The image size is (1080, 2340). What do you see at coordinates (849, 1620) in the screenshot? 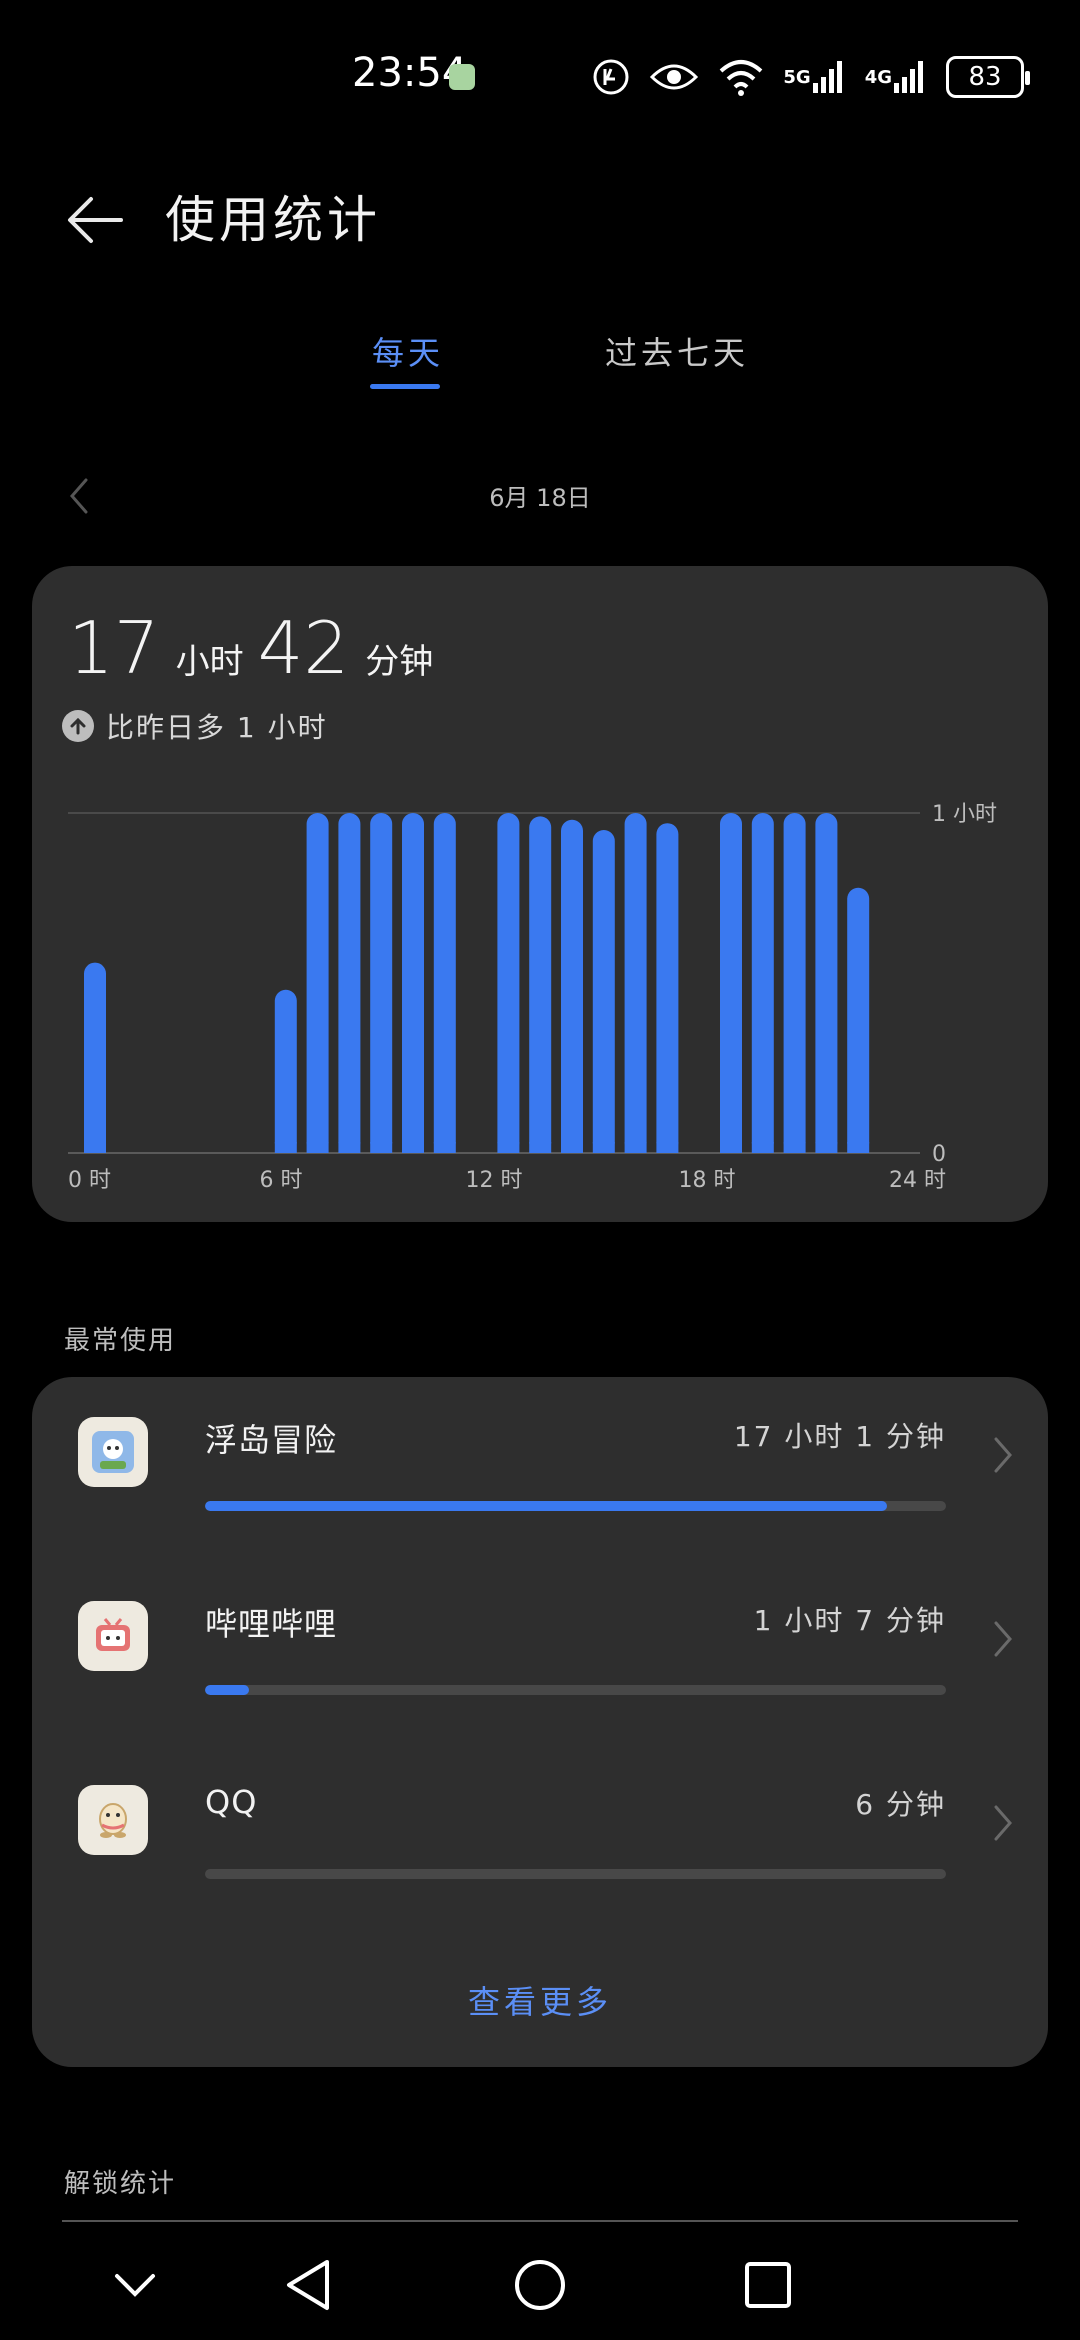
I see `app-usage-time: 1 小时 7 分钟` at bounding box center [849, 1620].